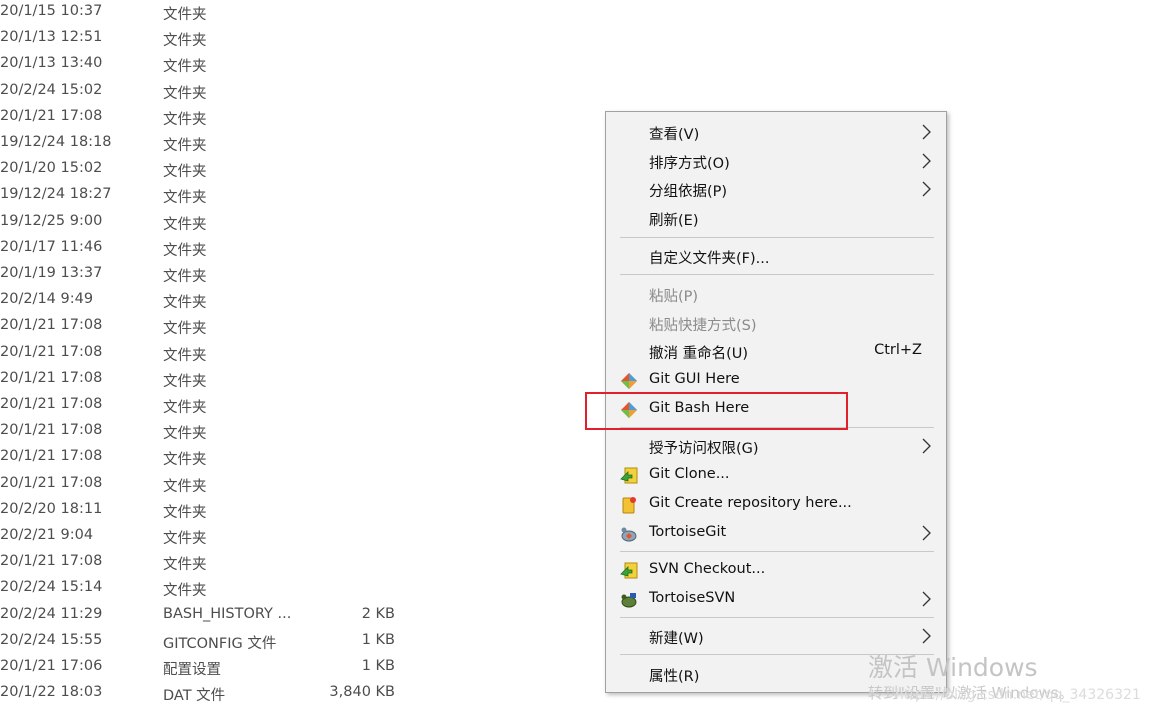 Image resolution: width=1159 pixels, height=715 pixels. What do you see at coordinates (674, 135) in the screenshot?
I see `menu-item-label: 查看(V)` at bounding box center [674, 135].